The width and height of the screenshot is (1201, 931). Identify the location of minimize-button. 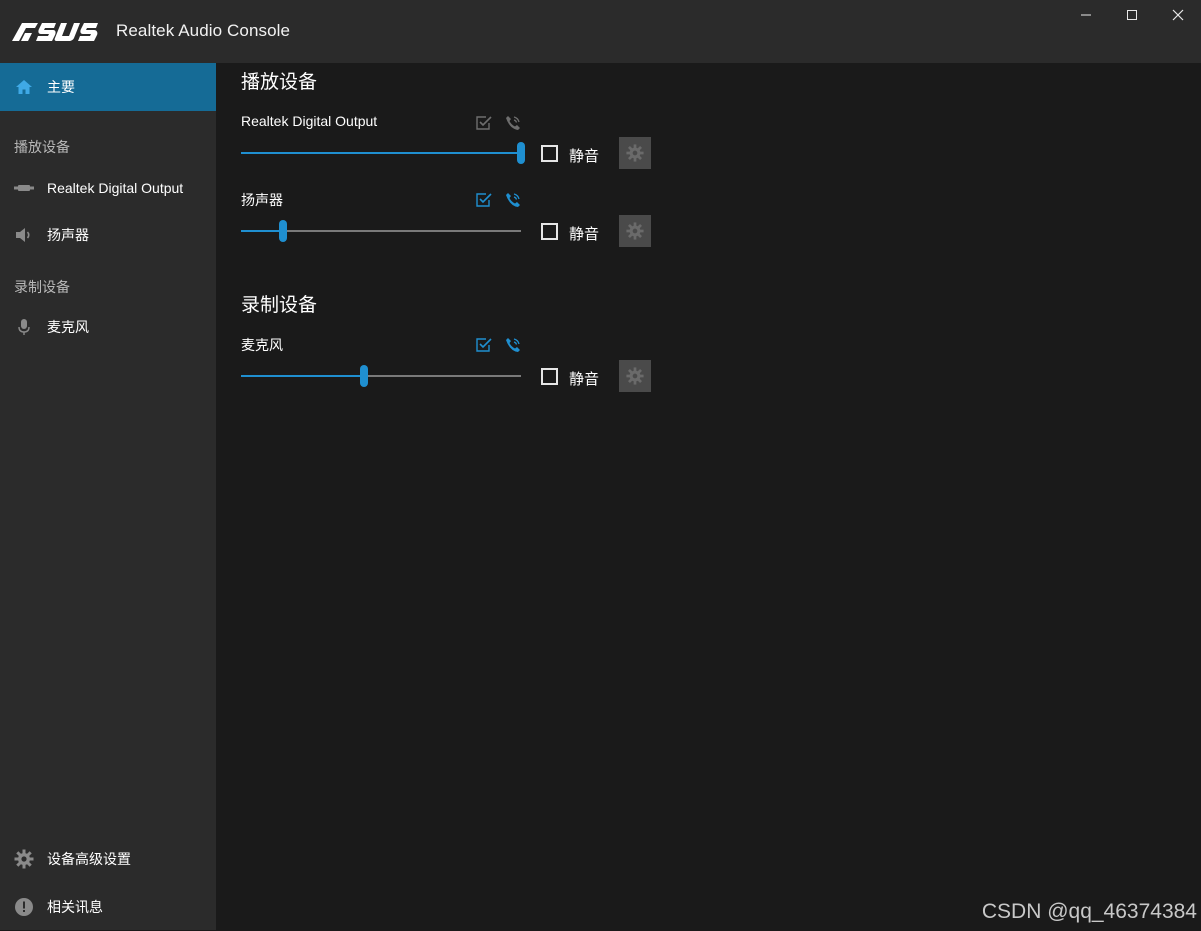
(1086, 15).